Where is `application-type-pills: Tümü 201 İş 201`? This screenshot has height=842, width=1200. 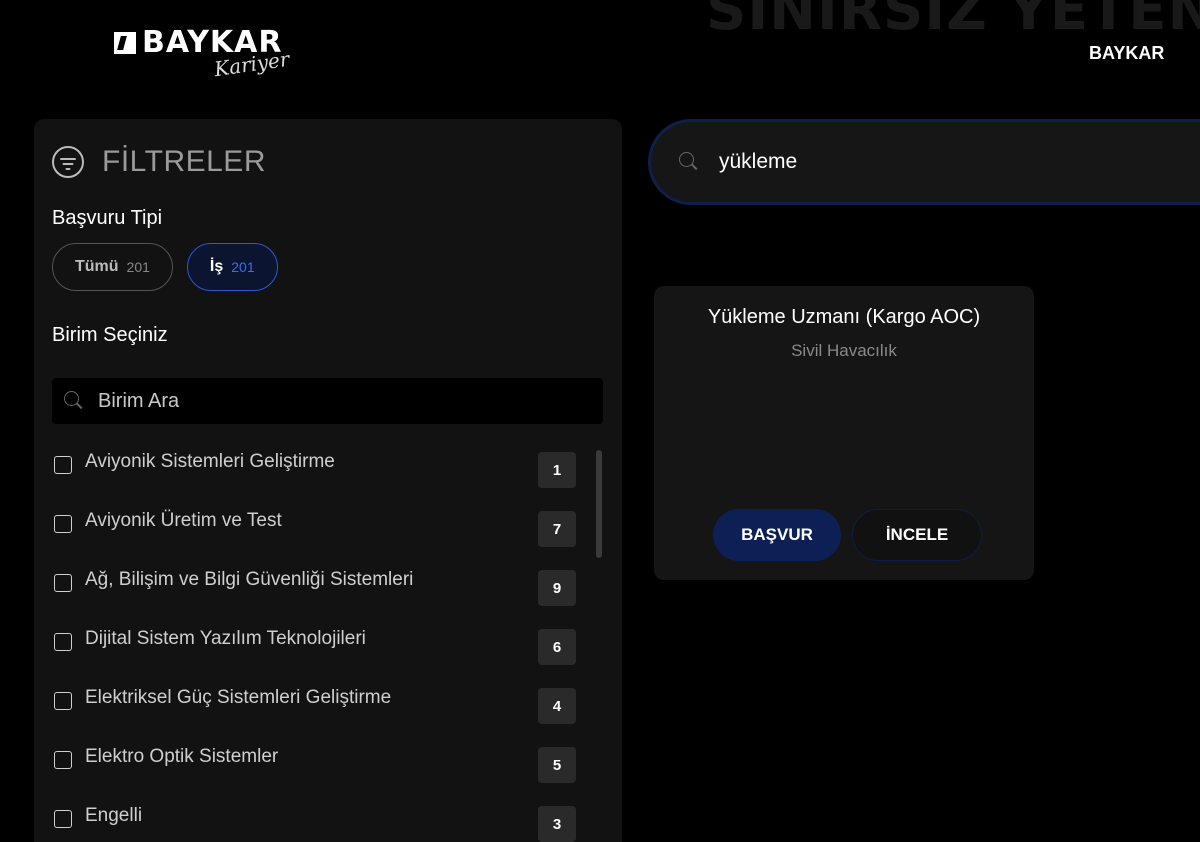
application-type-pills: Tümü 201 İş 201 is located at coordinates (165, 267).